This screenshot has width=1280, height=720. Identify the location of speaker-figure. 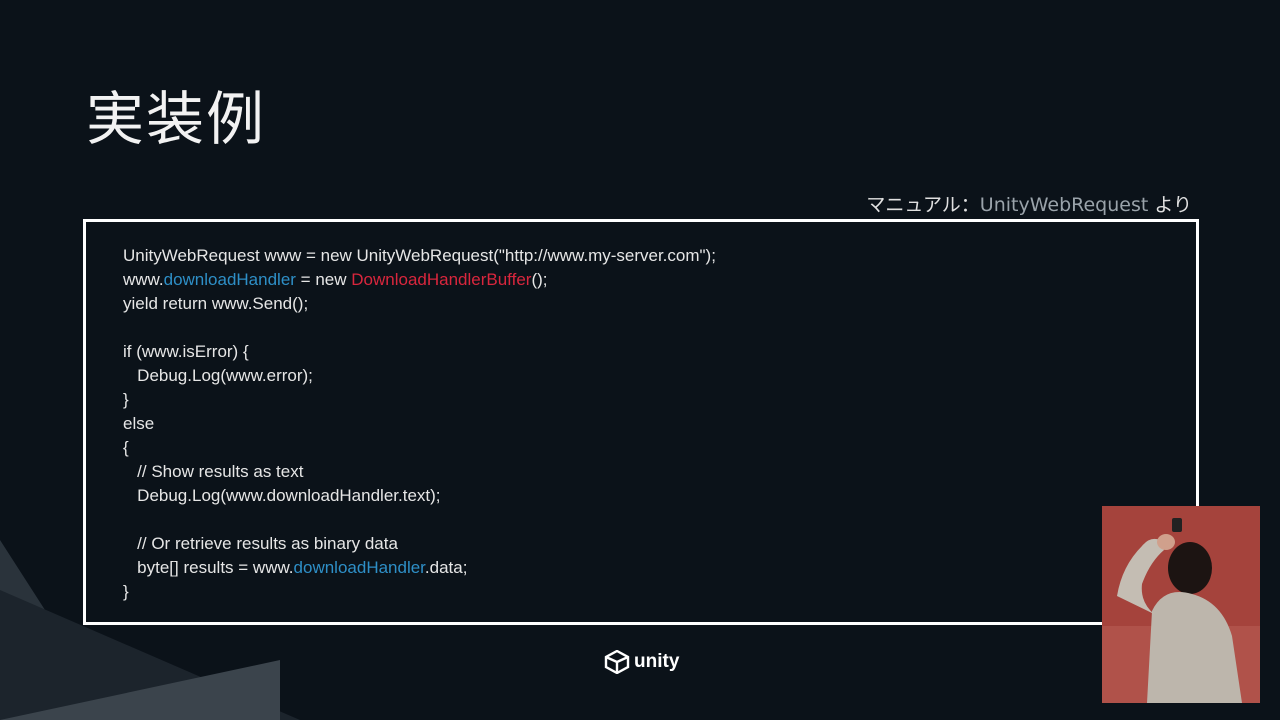
(1181, 604).